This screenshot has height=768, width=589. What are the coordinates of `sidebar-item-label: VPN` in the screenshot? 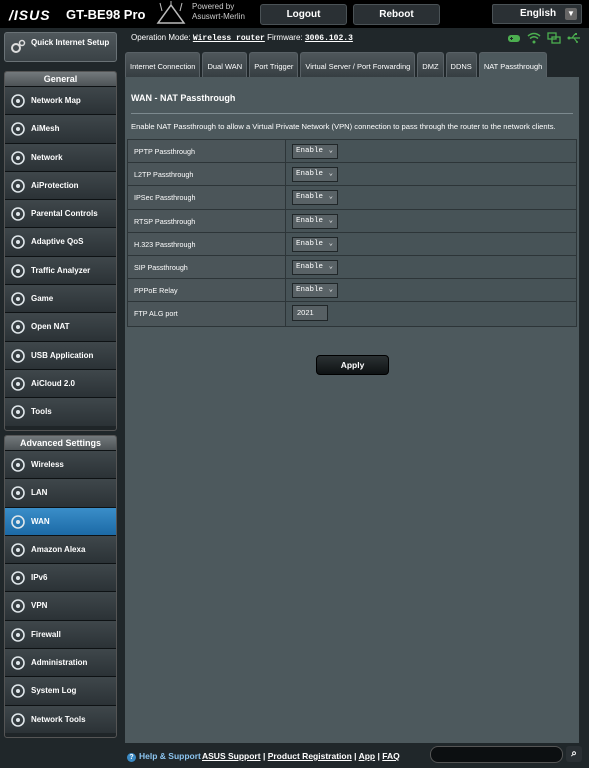 It's located at (39, 606).